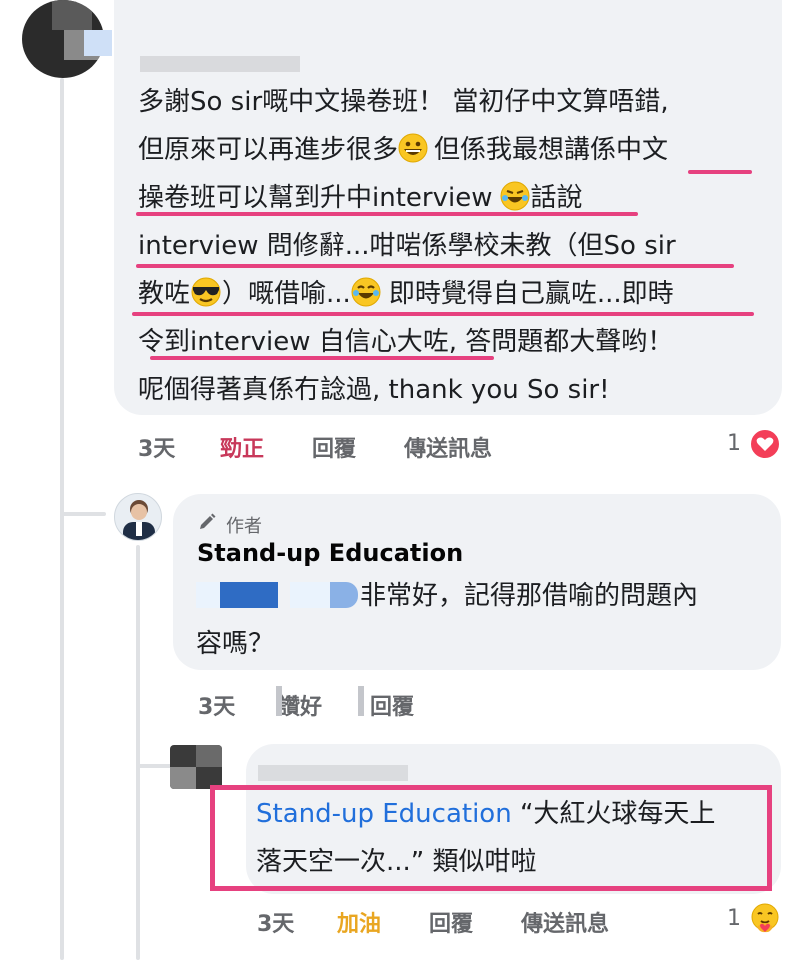 This screenshot has height=960, width=805. What do you see at coordinates (207, 524) in the screenshot?
I see `pencil-icon` at bounding box center [207, 524].